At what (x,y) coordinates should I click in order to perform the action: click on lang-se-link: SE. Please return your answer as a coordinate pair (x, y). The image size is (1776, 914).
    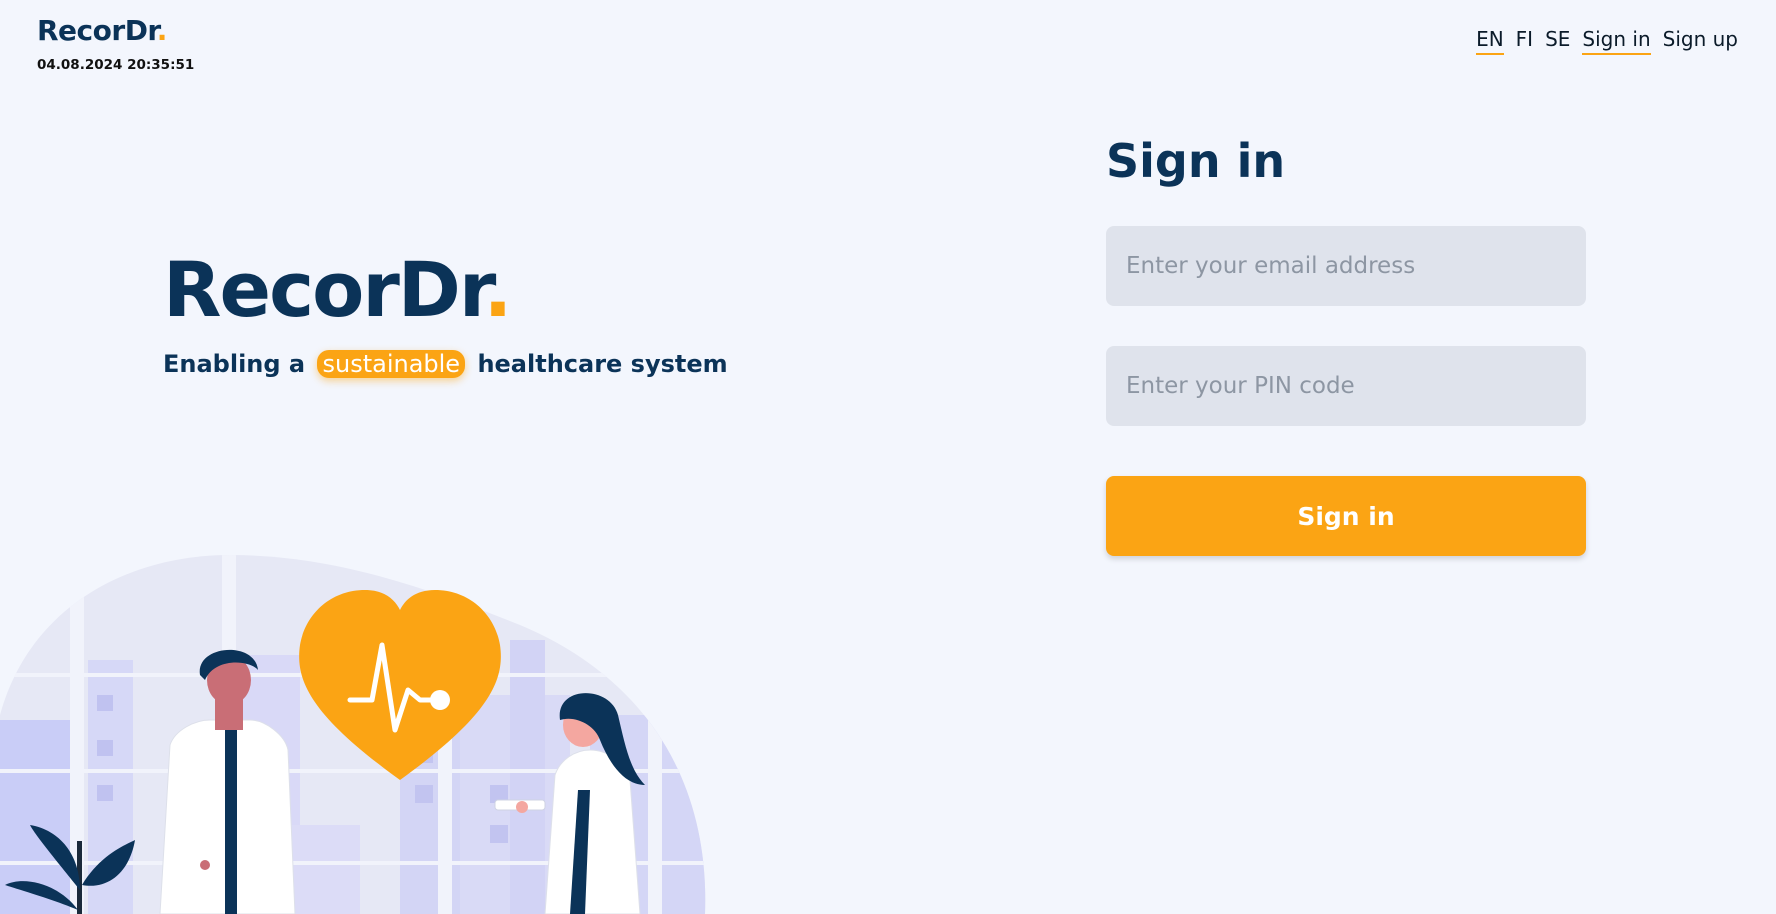
    Looking at the image, I should click on (1557, 41).